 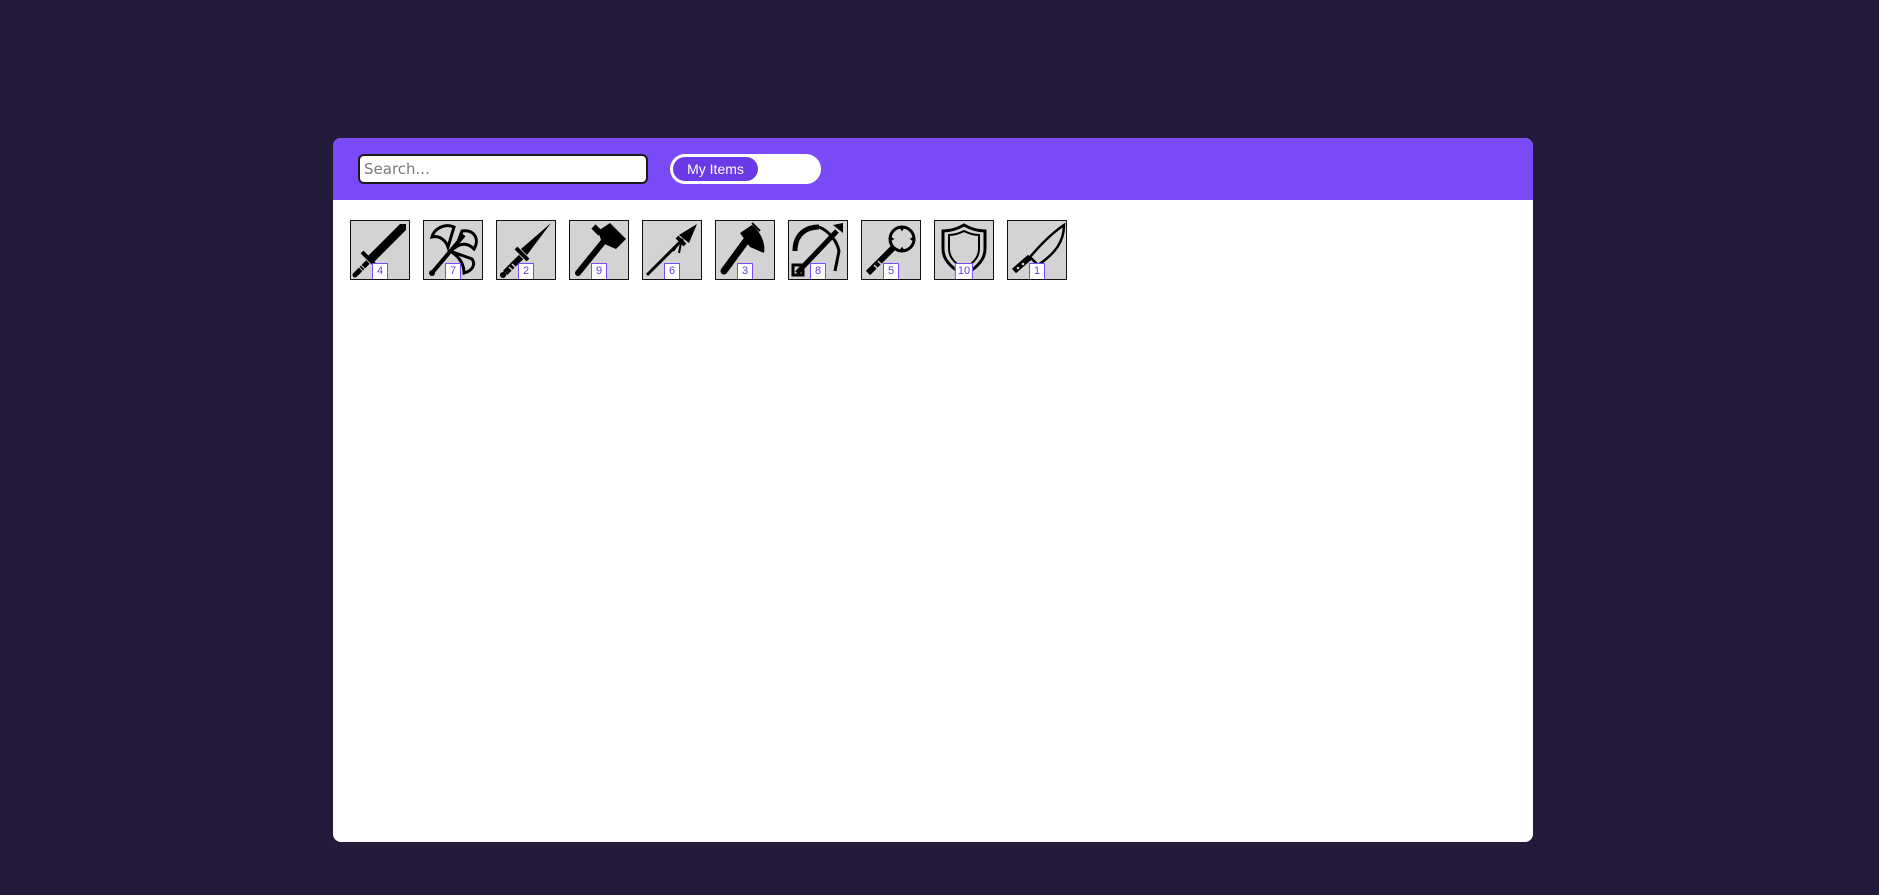 What do you see at coordinates (453, 250) in the screenshot?
I see `item-slot: 7` at bounding box center [453, 250].